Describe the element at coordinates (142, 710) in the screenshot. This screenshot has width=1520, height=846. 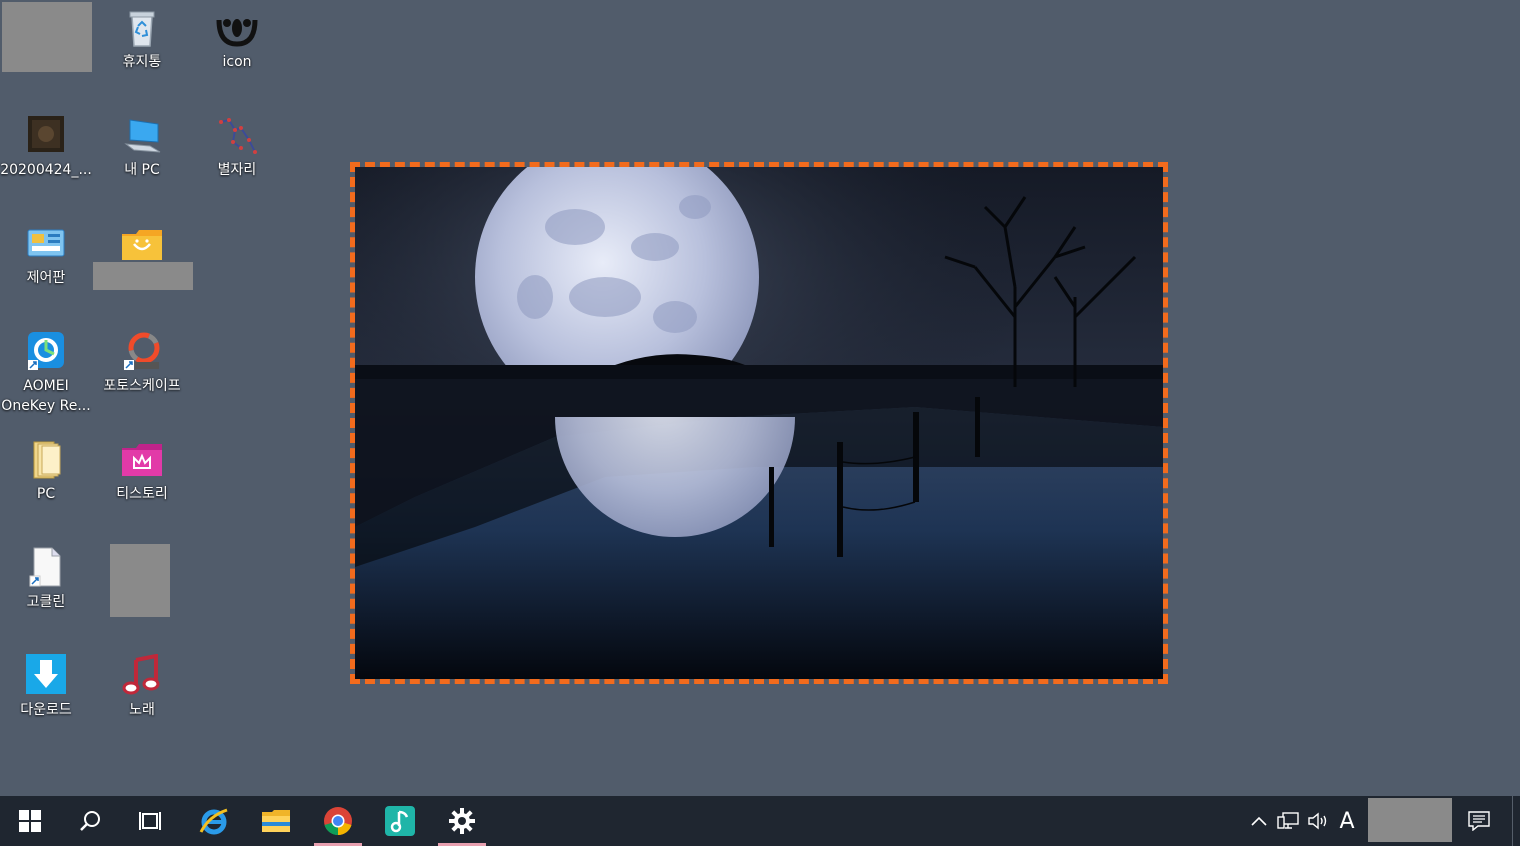
I see `desktop-icon-label: 노래` at that location.